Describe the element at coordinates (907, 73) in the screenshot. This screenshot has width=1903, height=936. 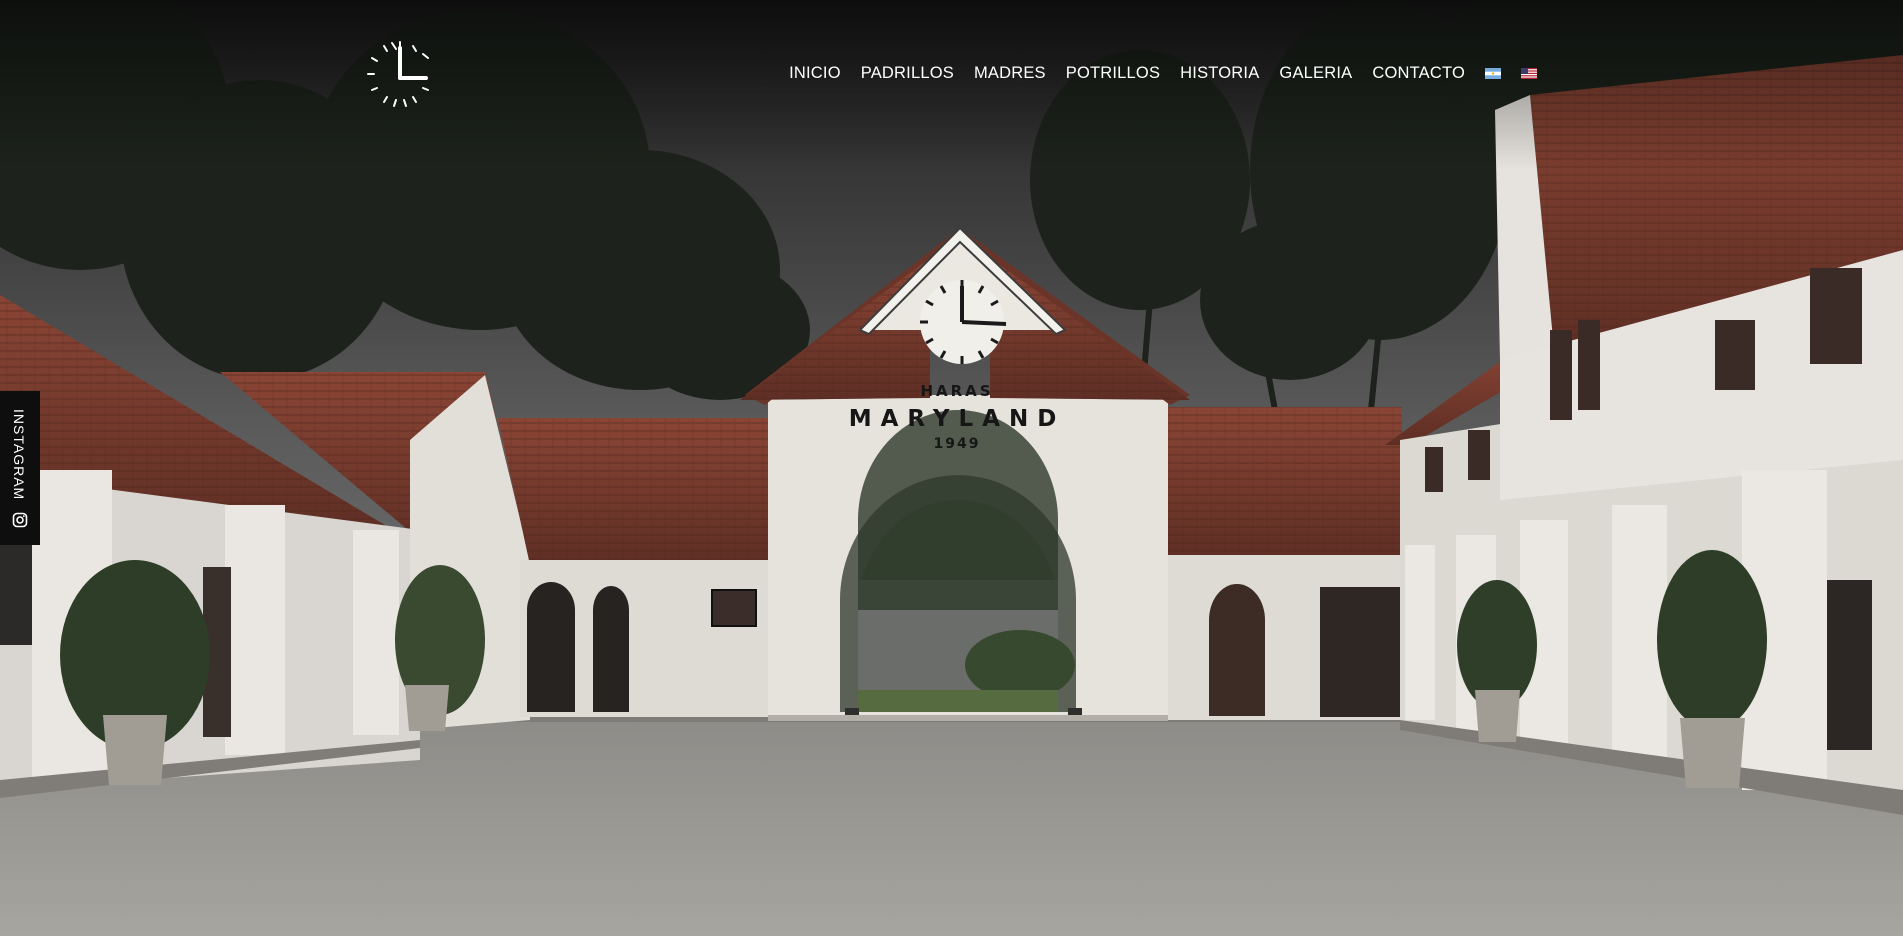
I see `nav-padrillos: PADRILLOS` at that location.